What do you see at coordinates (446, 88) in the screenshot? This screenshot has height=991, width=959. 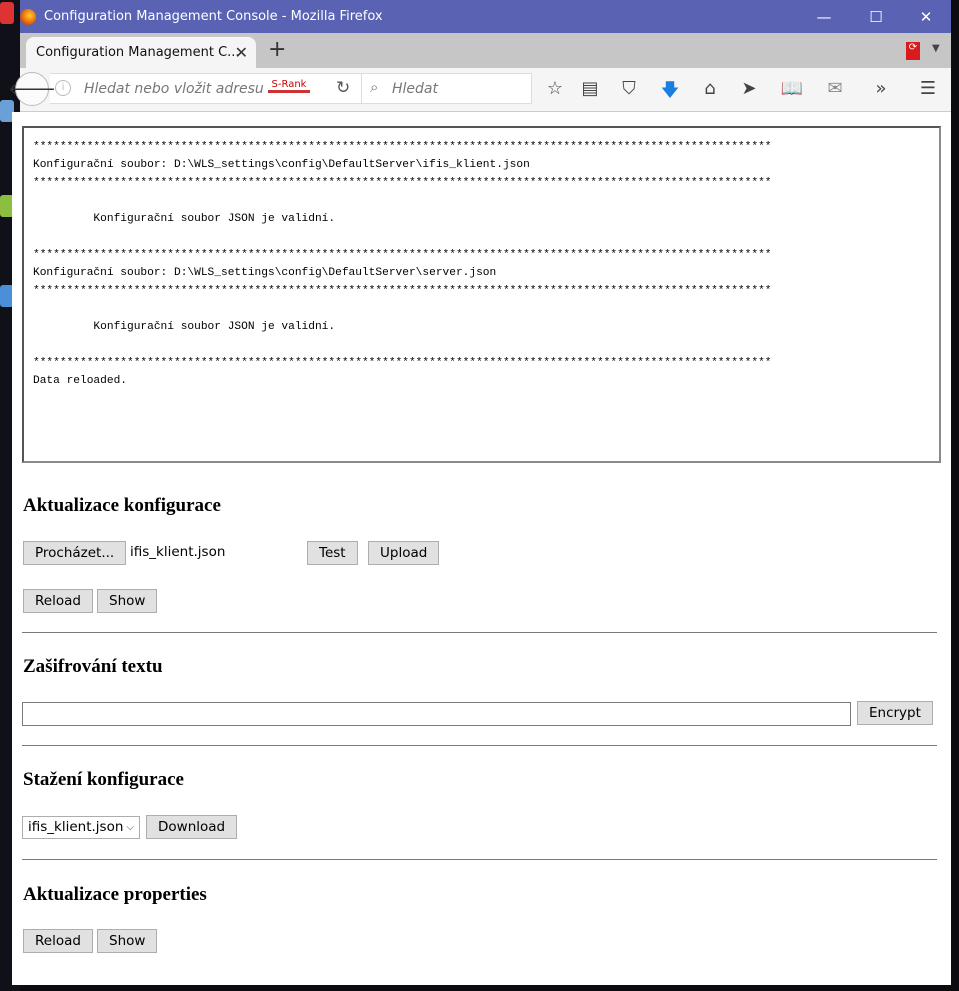 I see `search-box: ⌕ Hledat` at bounding box center [446, 88].